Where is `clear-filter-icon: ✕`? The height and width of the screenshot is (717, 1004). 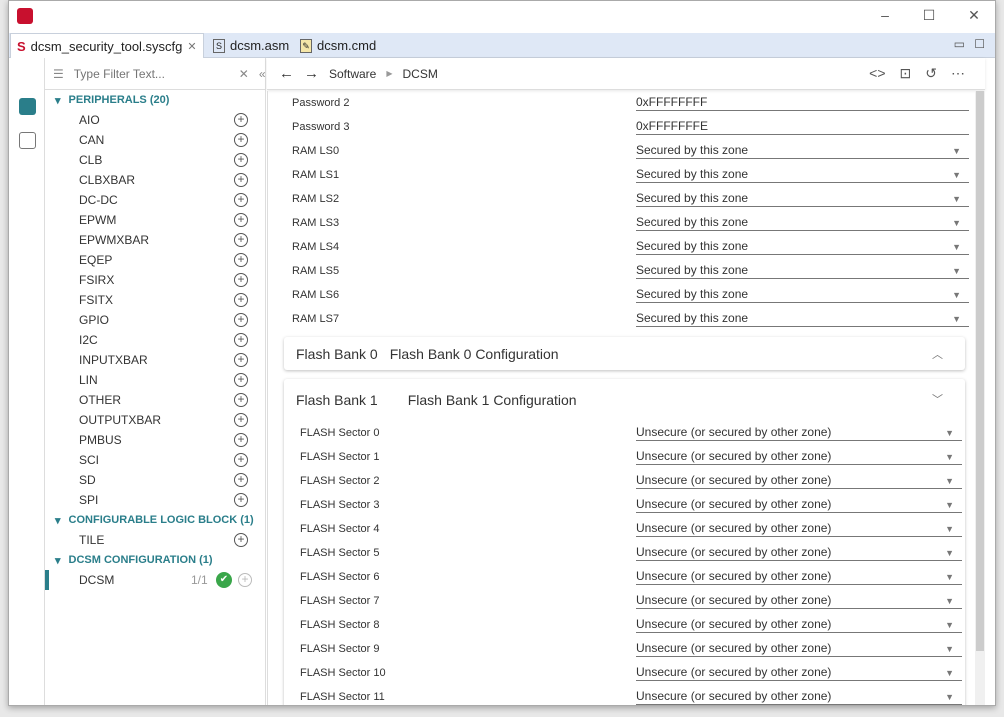 clear-filter-icon: ✕ is located at coordinates (244, 74).